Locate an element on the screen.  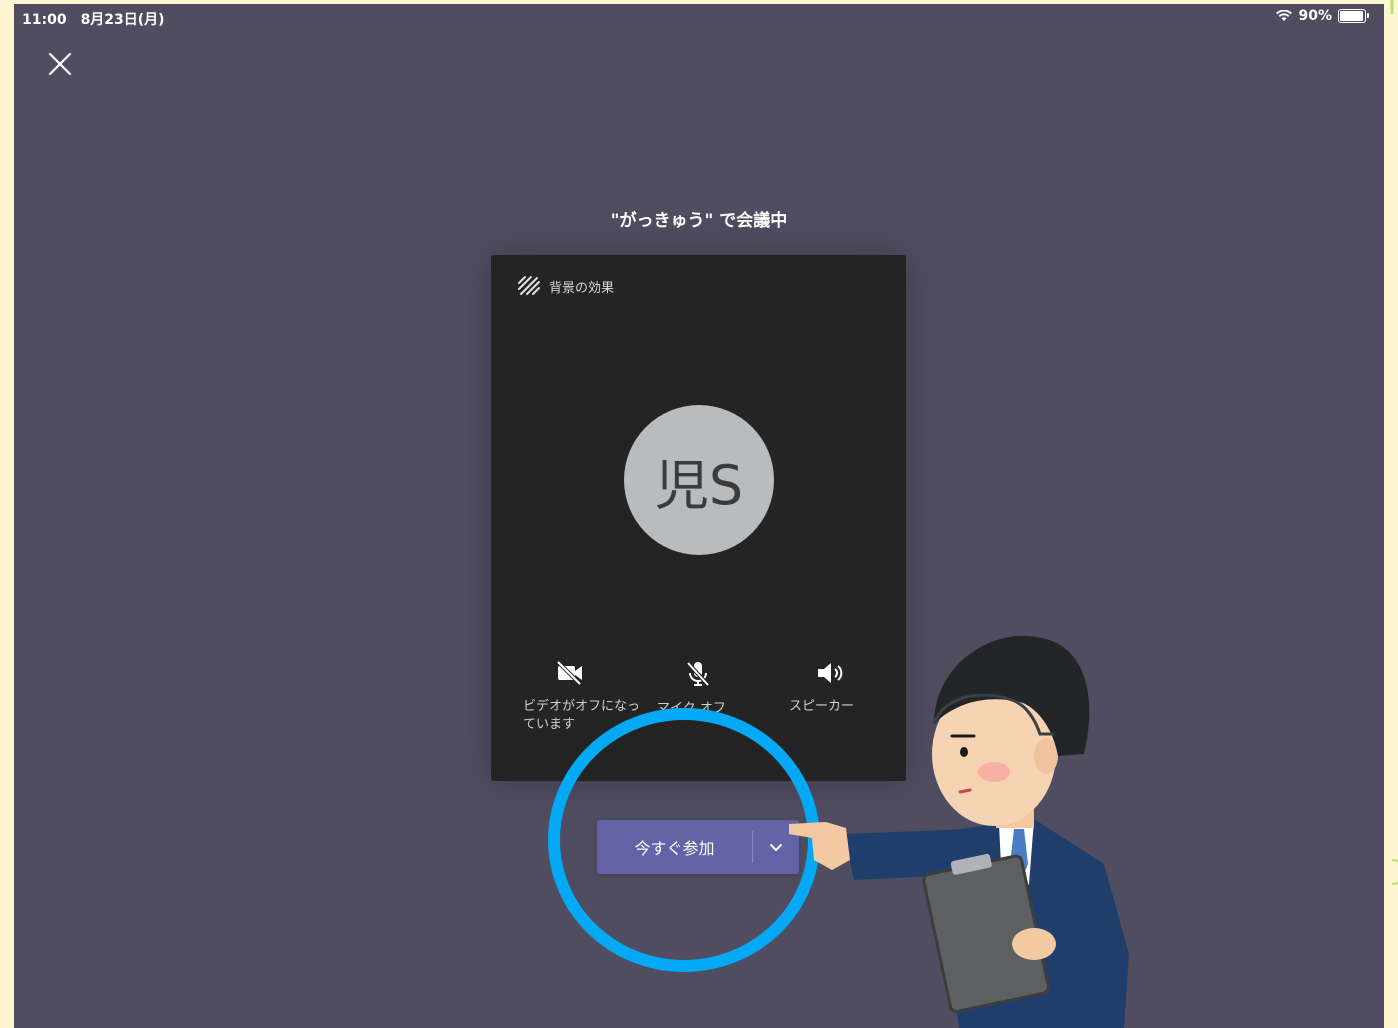
status-time: 11:00 8月23日(月) is located at coordinates (93, 20).